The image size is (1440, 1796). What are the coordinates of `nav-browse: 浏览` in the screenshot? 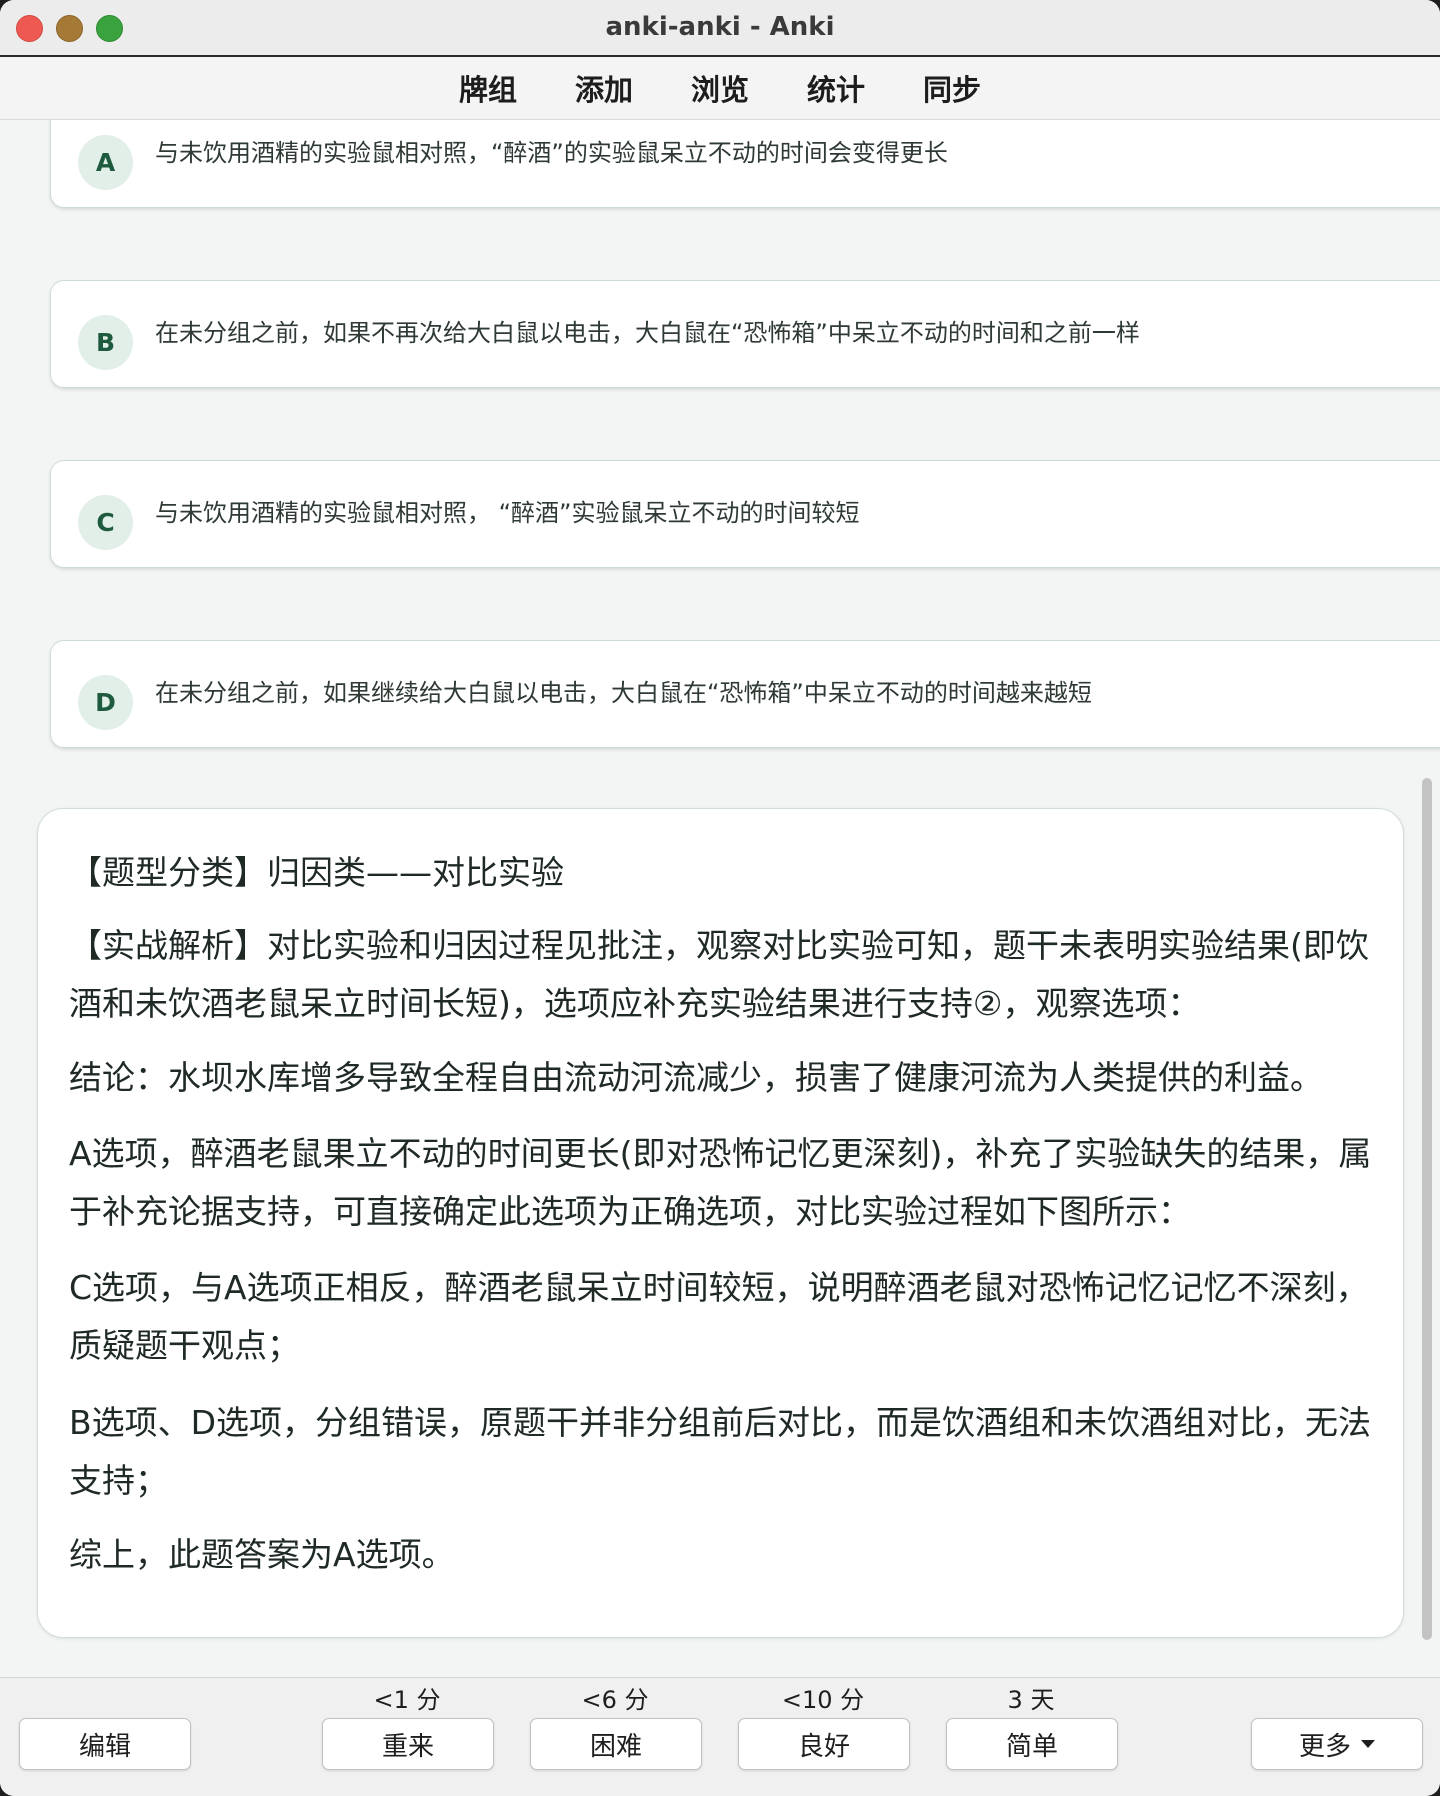 It's located at (720, 88).